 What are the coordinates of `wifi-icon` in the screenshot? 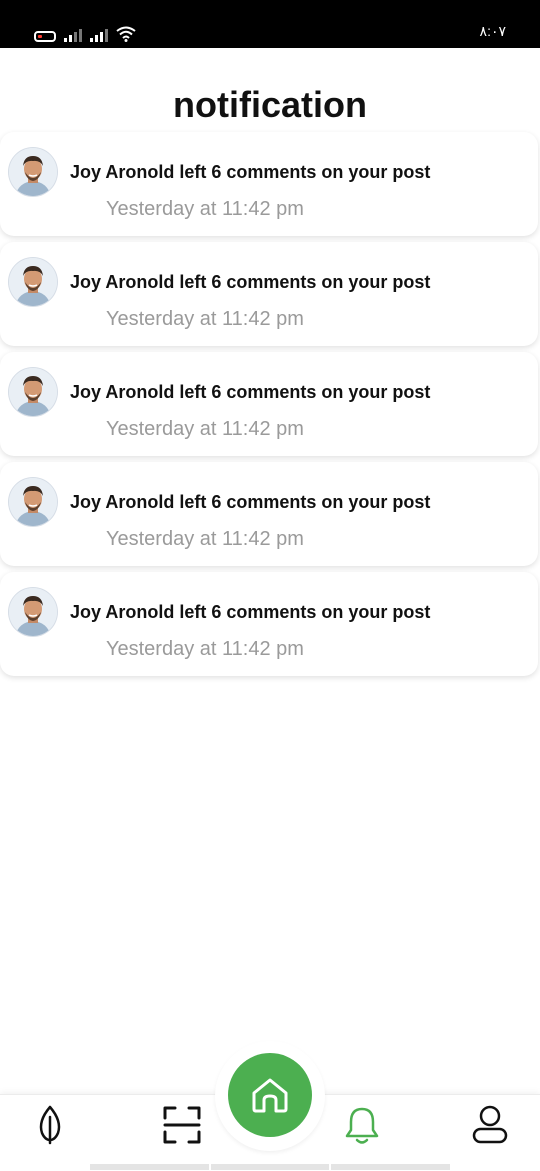 It's located at (126, 34).